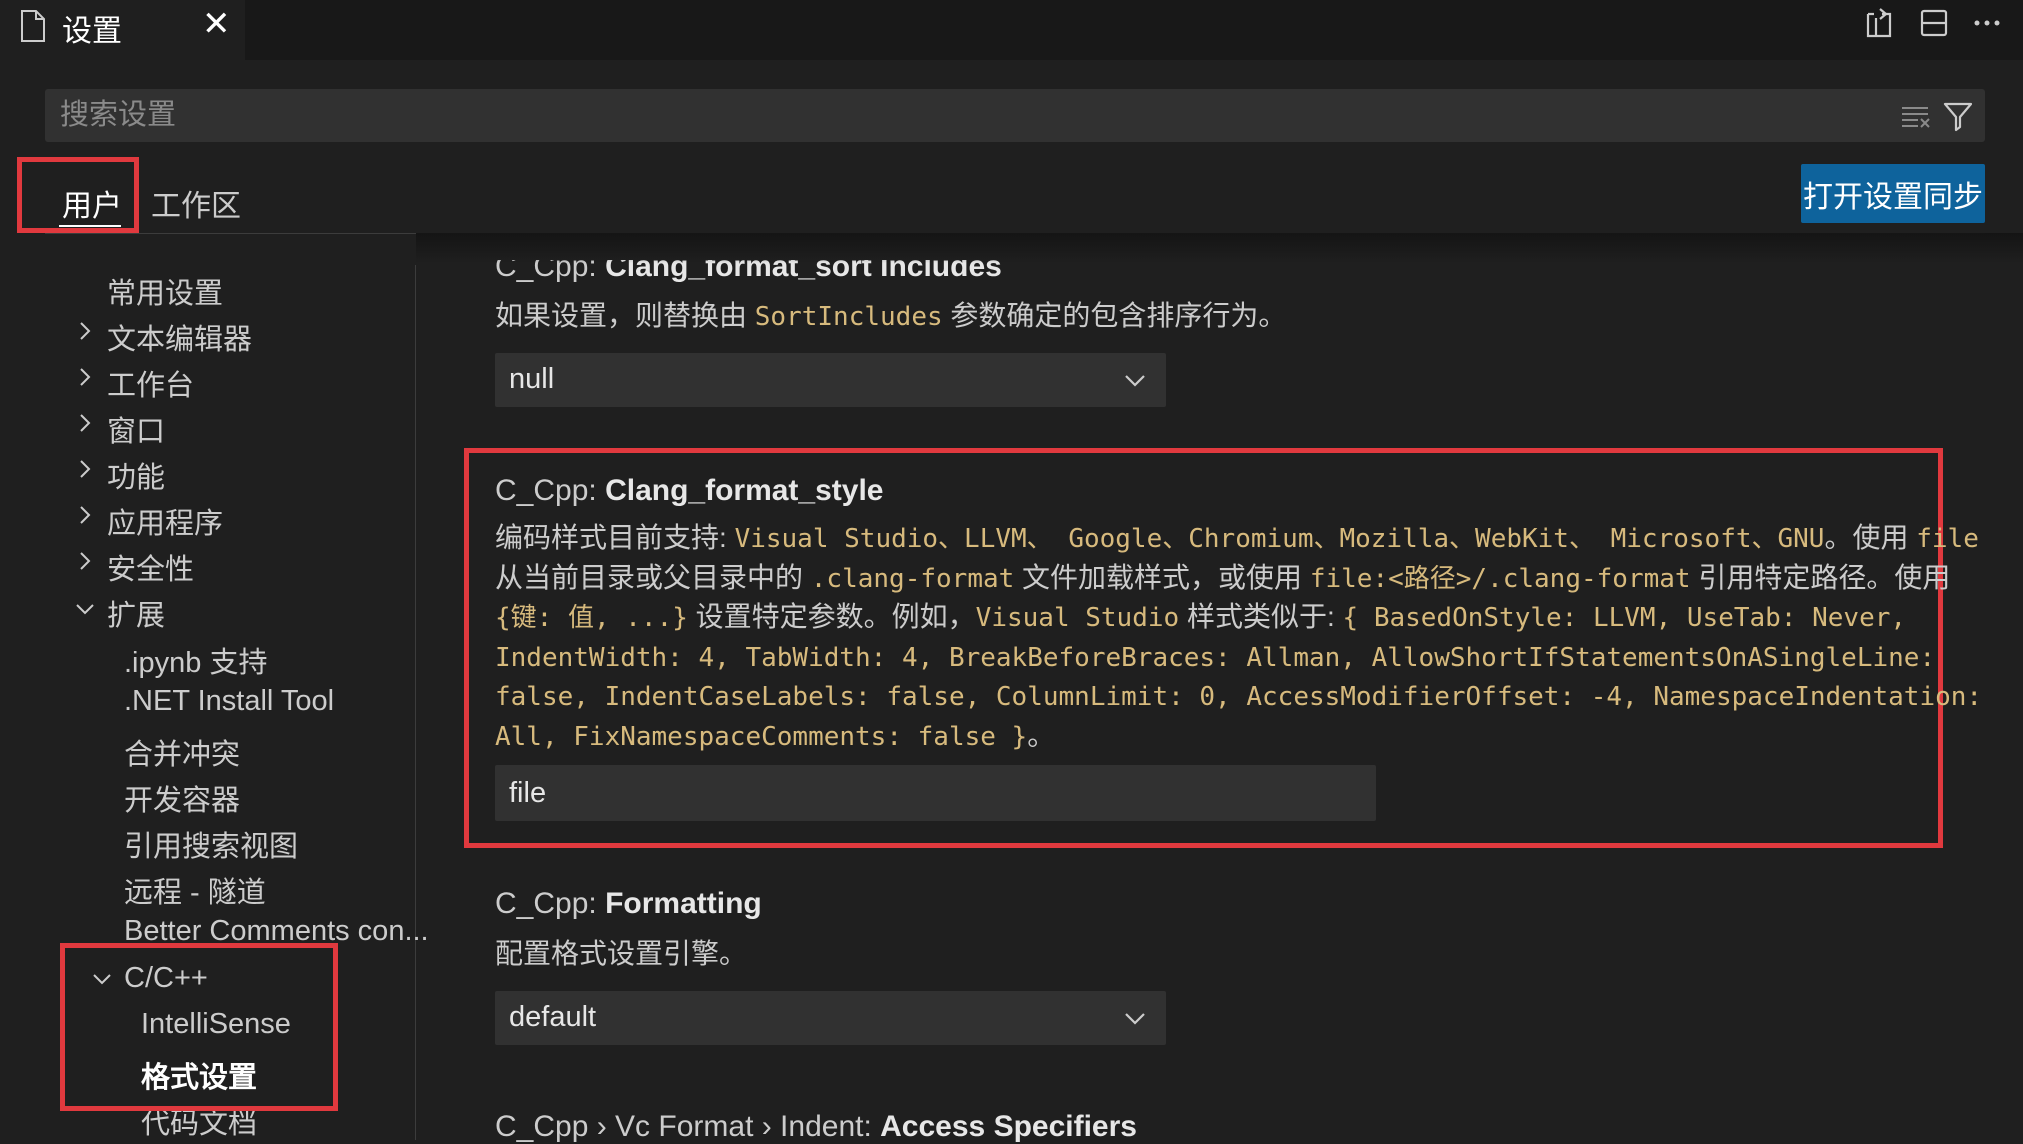 Image resolution: width=2023 pixels, height=1144 pixels. I want to click on setting-title: C_Cpp: Clang_format_style, so click(689, 491).